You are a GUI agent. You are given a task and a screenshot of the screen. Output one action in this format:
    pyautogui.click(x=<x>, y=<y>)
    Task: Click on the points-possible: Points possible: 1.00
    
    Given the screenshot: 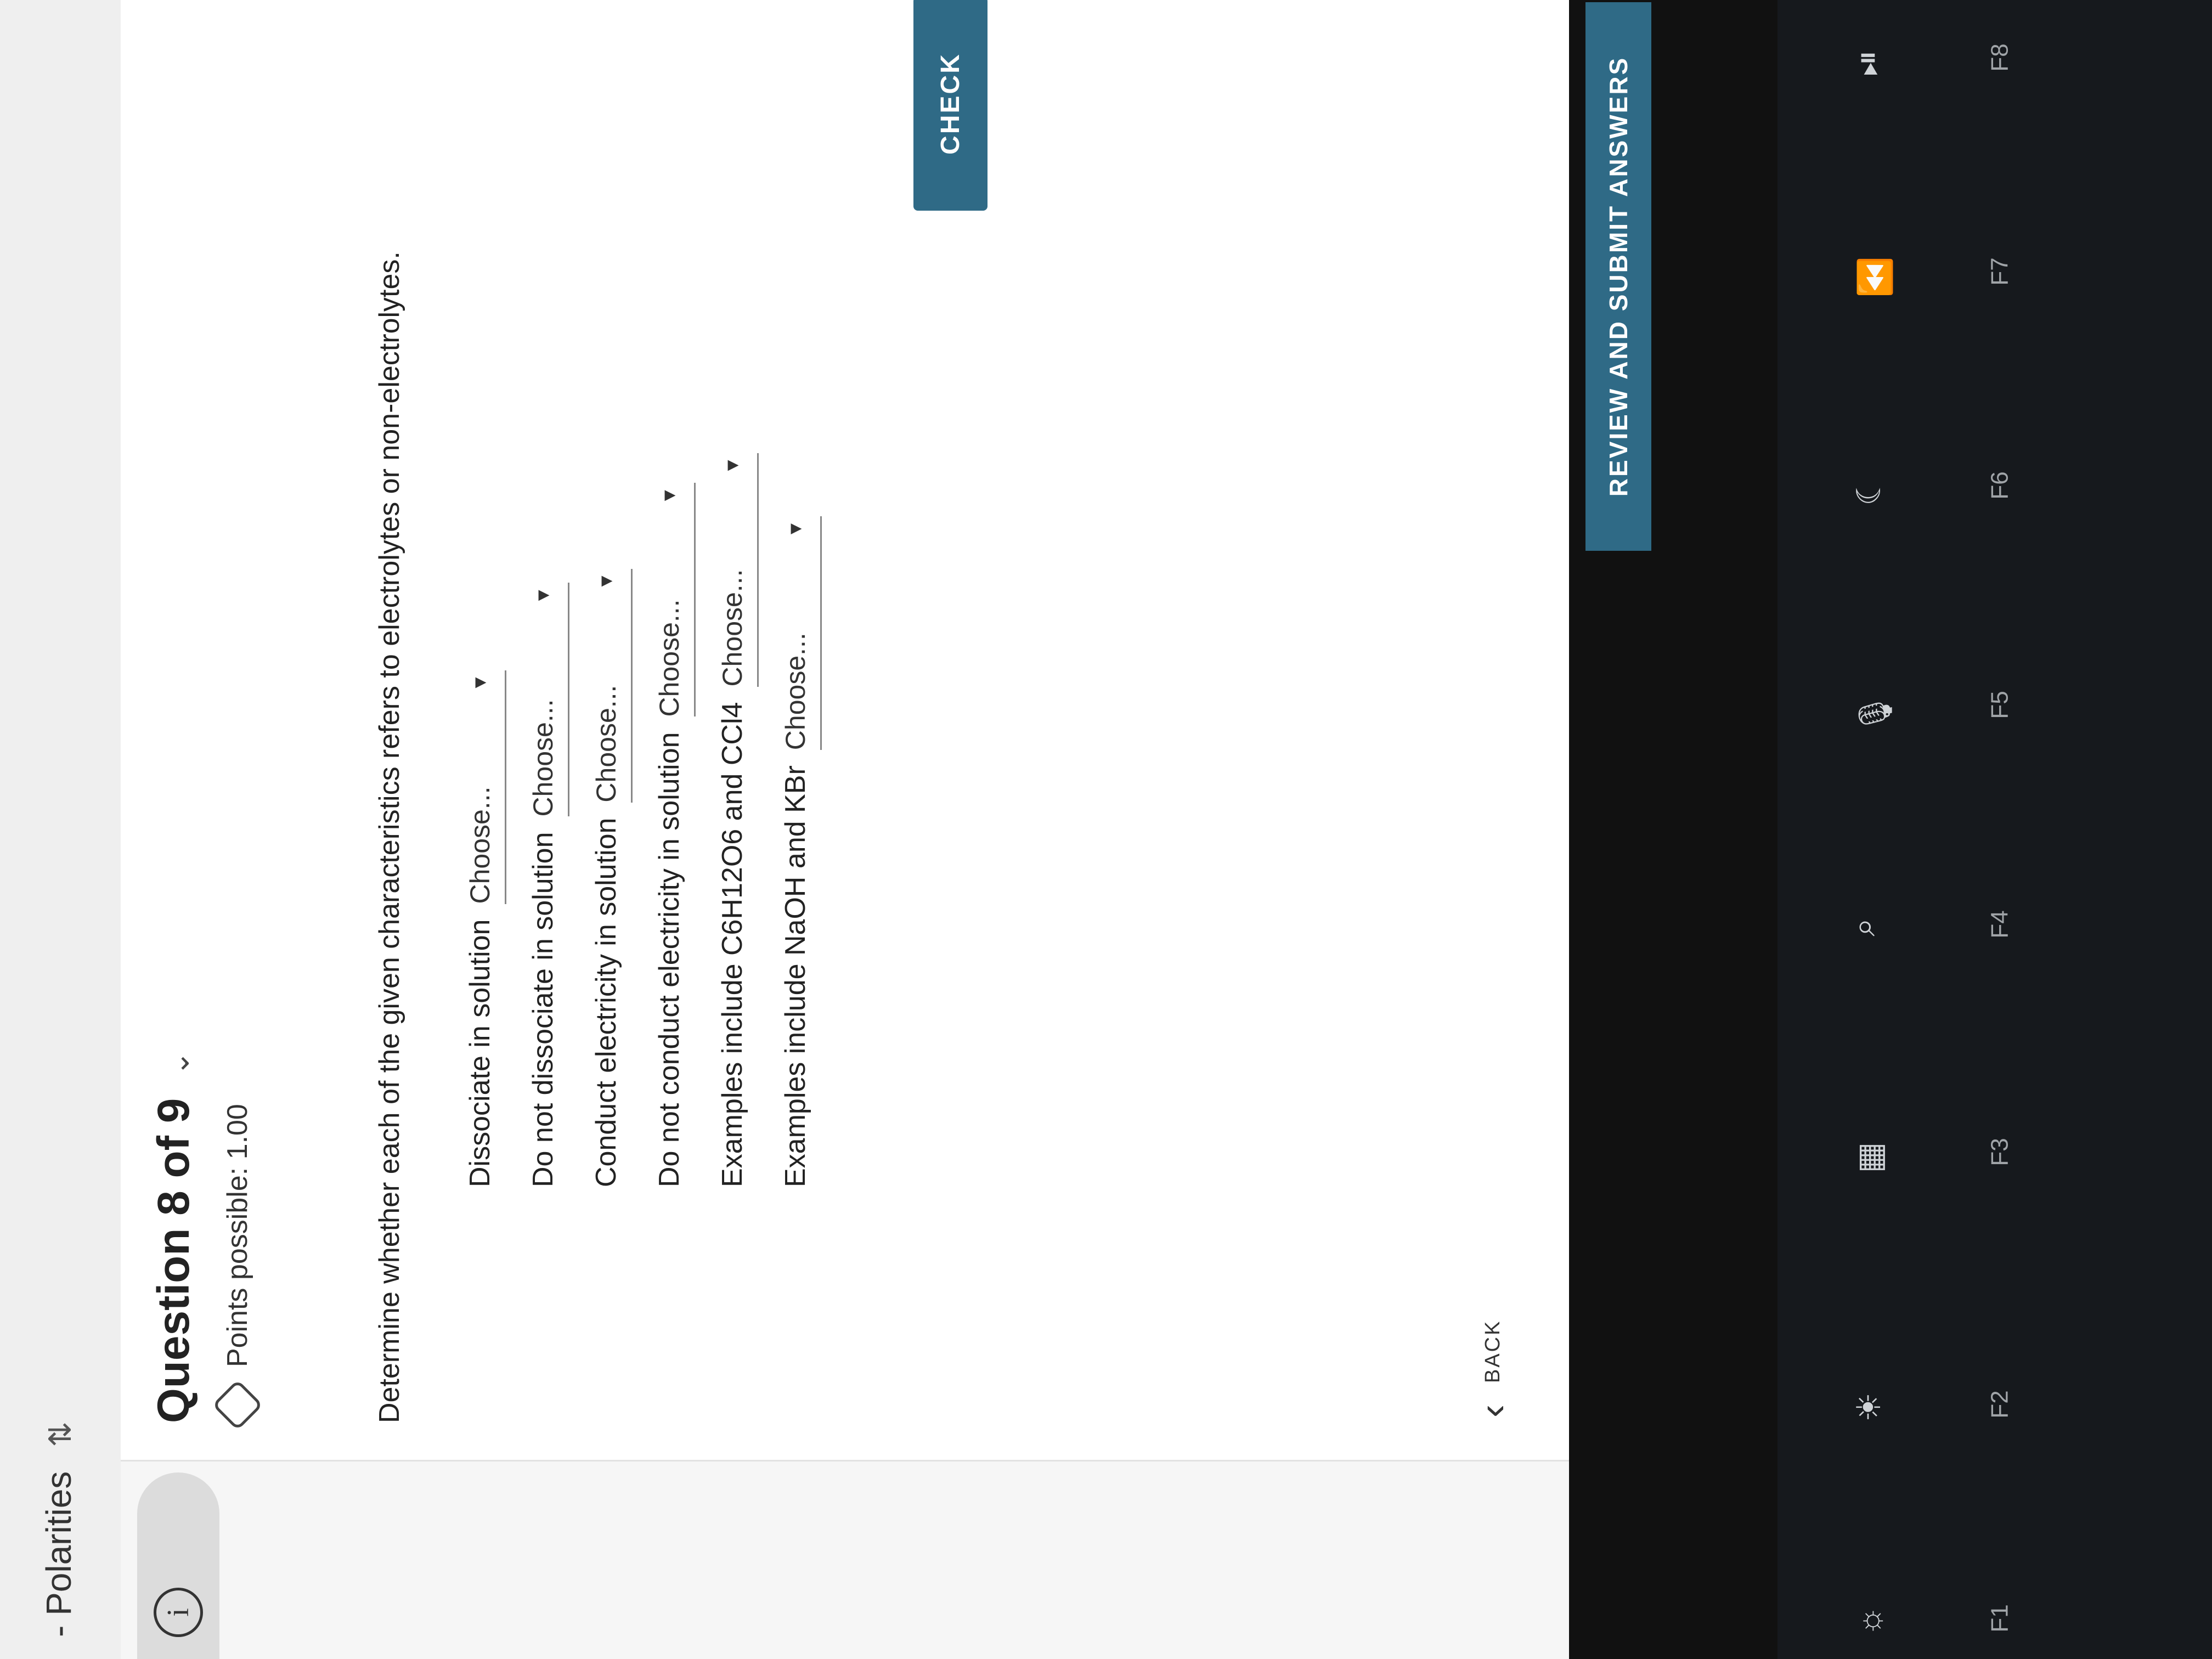 What is the action you would take?
    pyautogui.click(x=238, y=1267)
    